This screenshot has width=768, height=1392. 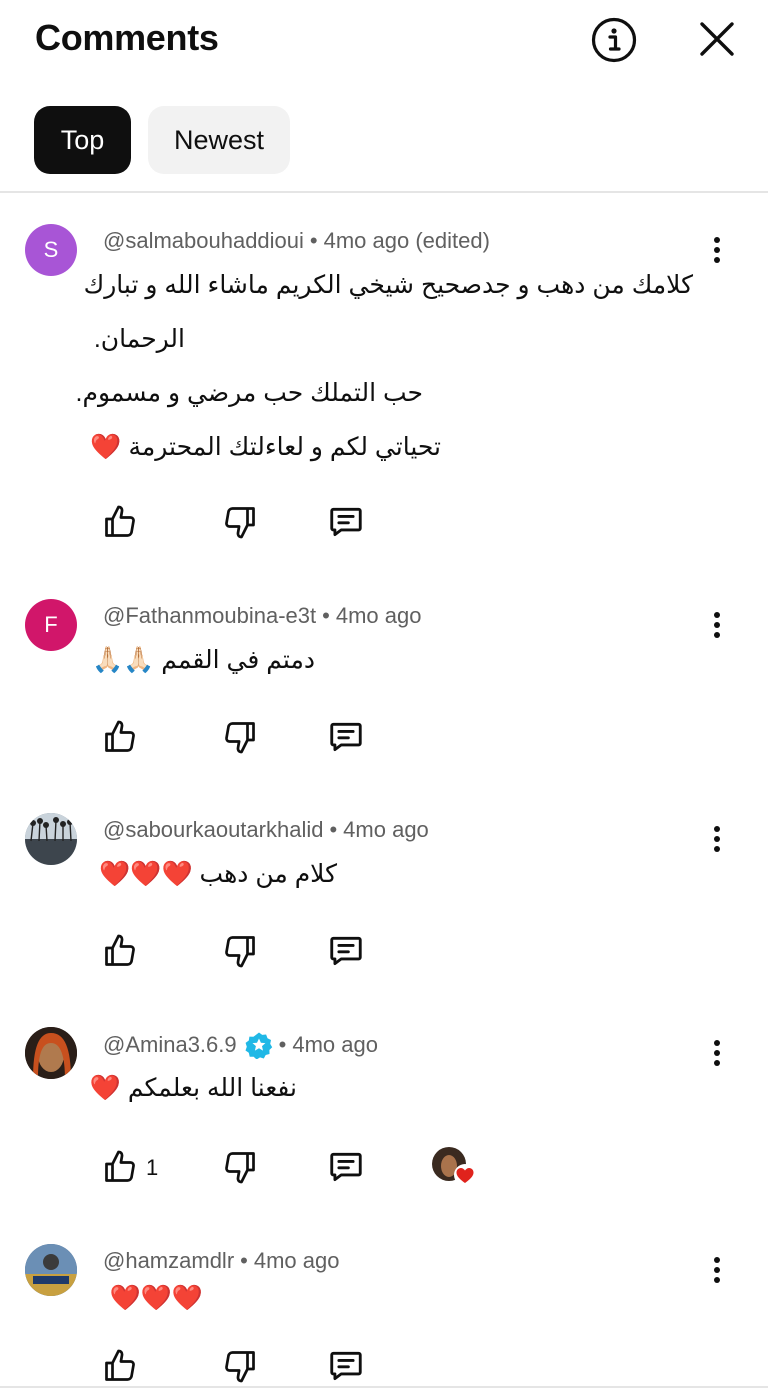 I want to click on like-count: 1, so click(x=152, y=1167).